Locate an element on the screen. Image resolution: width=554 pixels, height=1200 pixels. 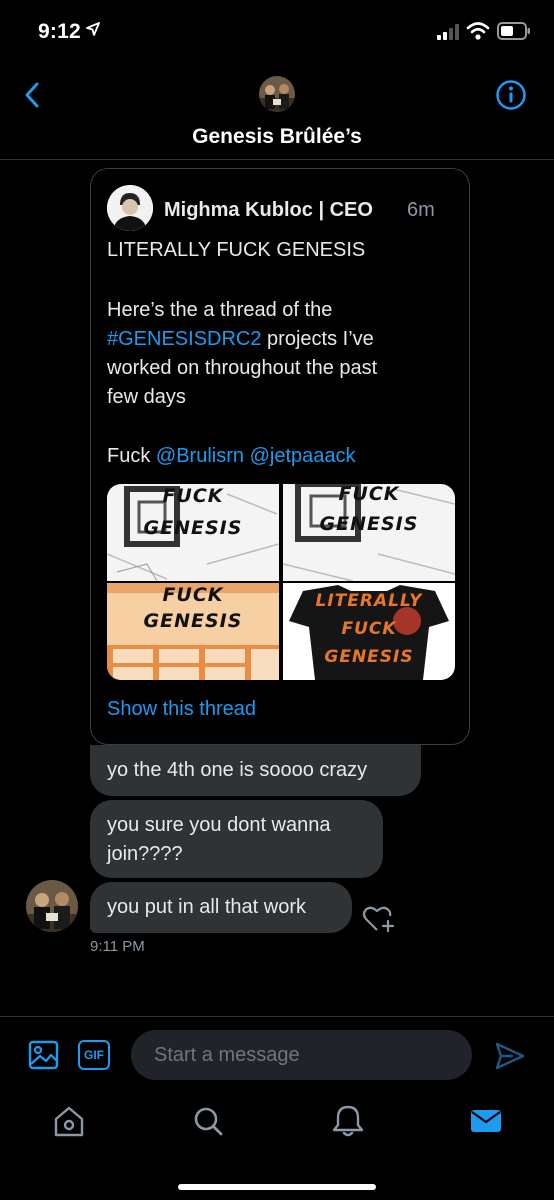
gif-button: GIF is located at coordinates (94, 1055).